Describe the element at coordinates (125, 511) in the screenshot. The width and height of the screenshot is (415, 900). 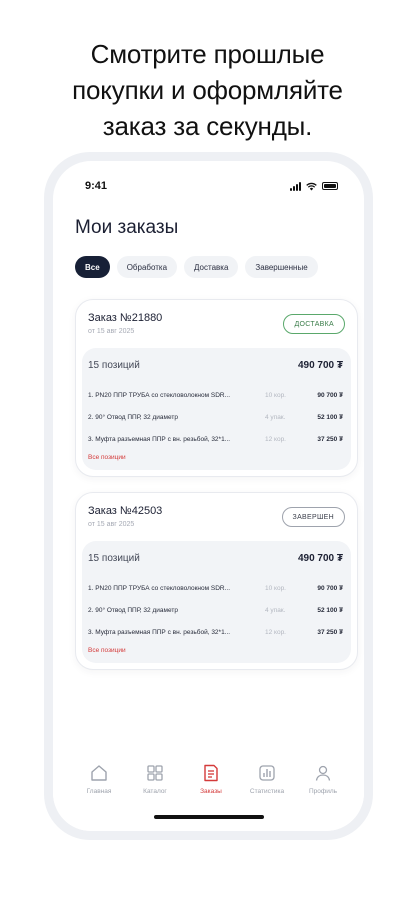
I see `order-number: Заказ №42503` at that location.